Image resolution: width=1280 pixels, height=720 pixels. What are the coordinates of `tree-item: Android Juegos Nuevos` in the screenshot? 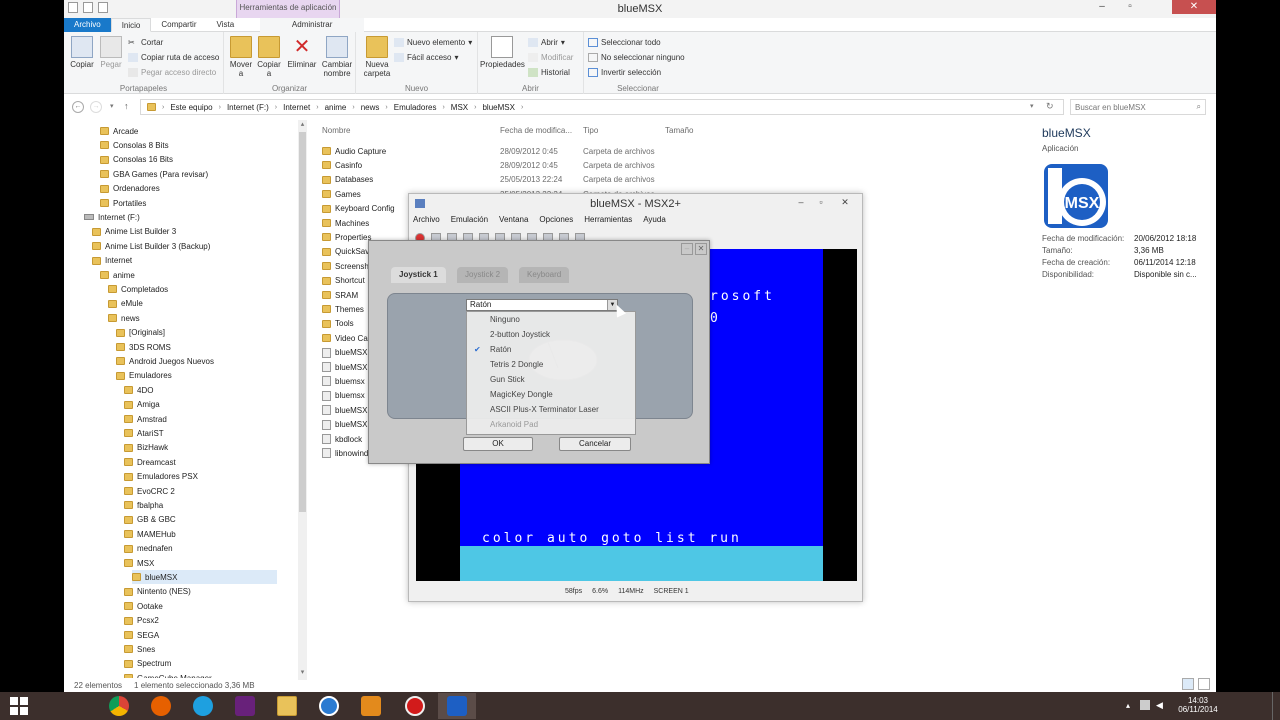 It's located at (165, 361).